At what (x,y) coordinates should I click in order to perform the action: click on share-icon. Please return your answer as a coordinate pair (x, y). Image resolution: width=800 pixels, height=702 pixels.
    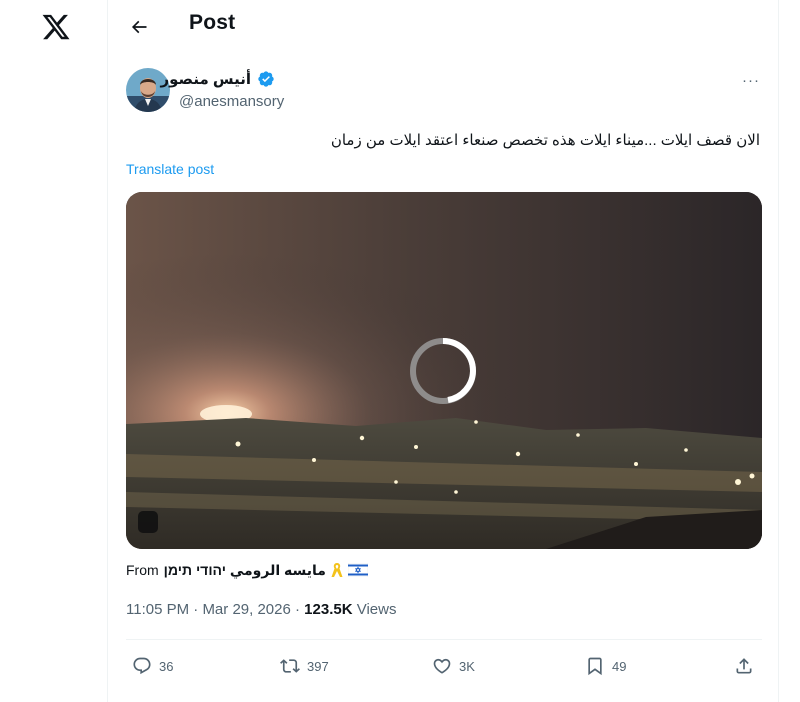
    Looking at the image, I should click on (744, 666).